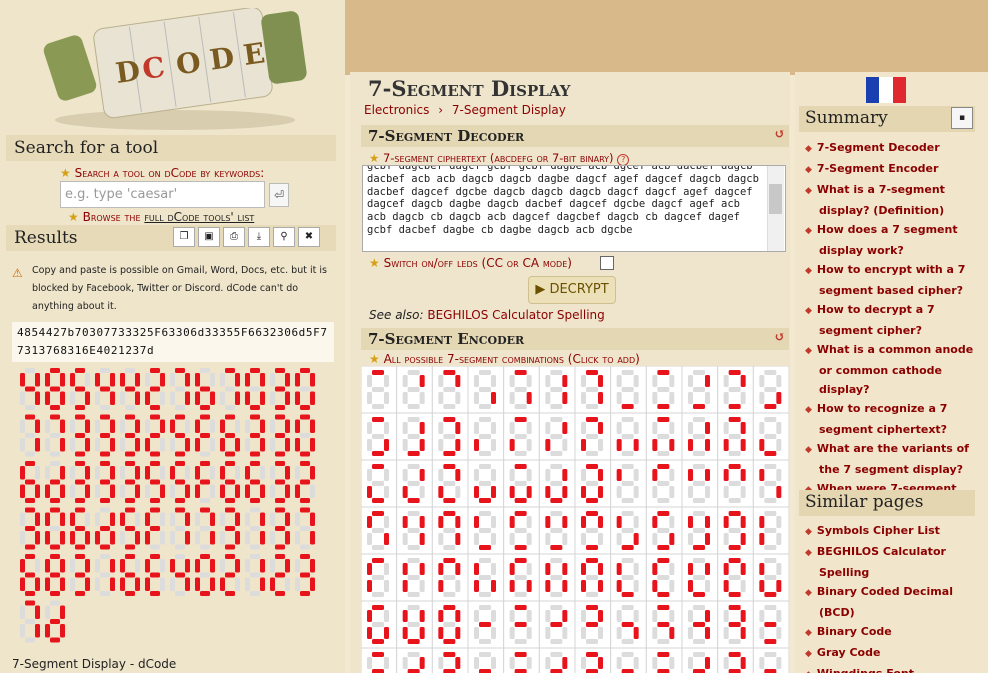 The width and height of the screenshot is (988, 673). I want to click on pin-icon: ⚲, so click(284, 237).